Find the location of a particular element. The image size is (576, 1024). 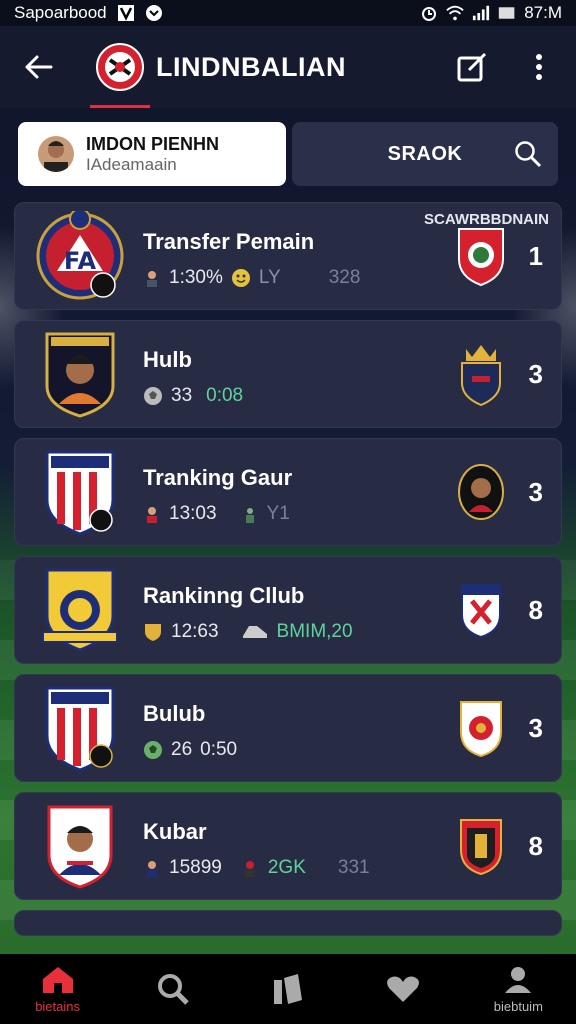

nav-library is located at coordinates (288, 989).